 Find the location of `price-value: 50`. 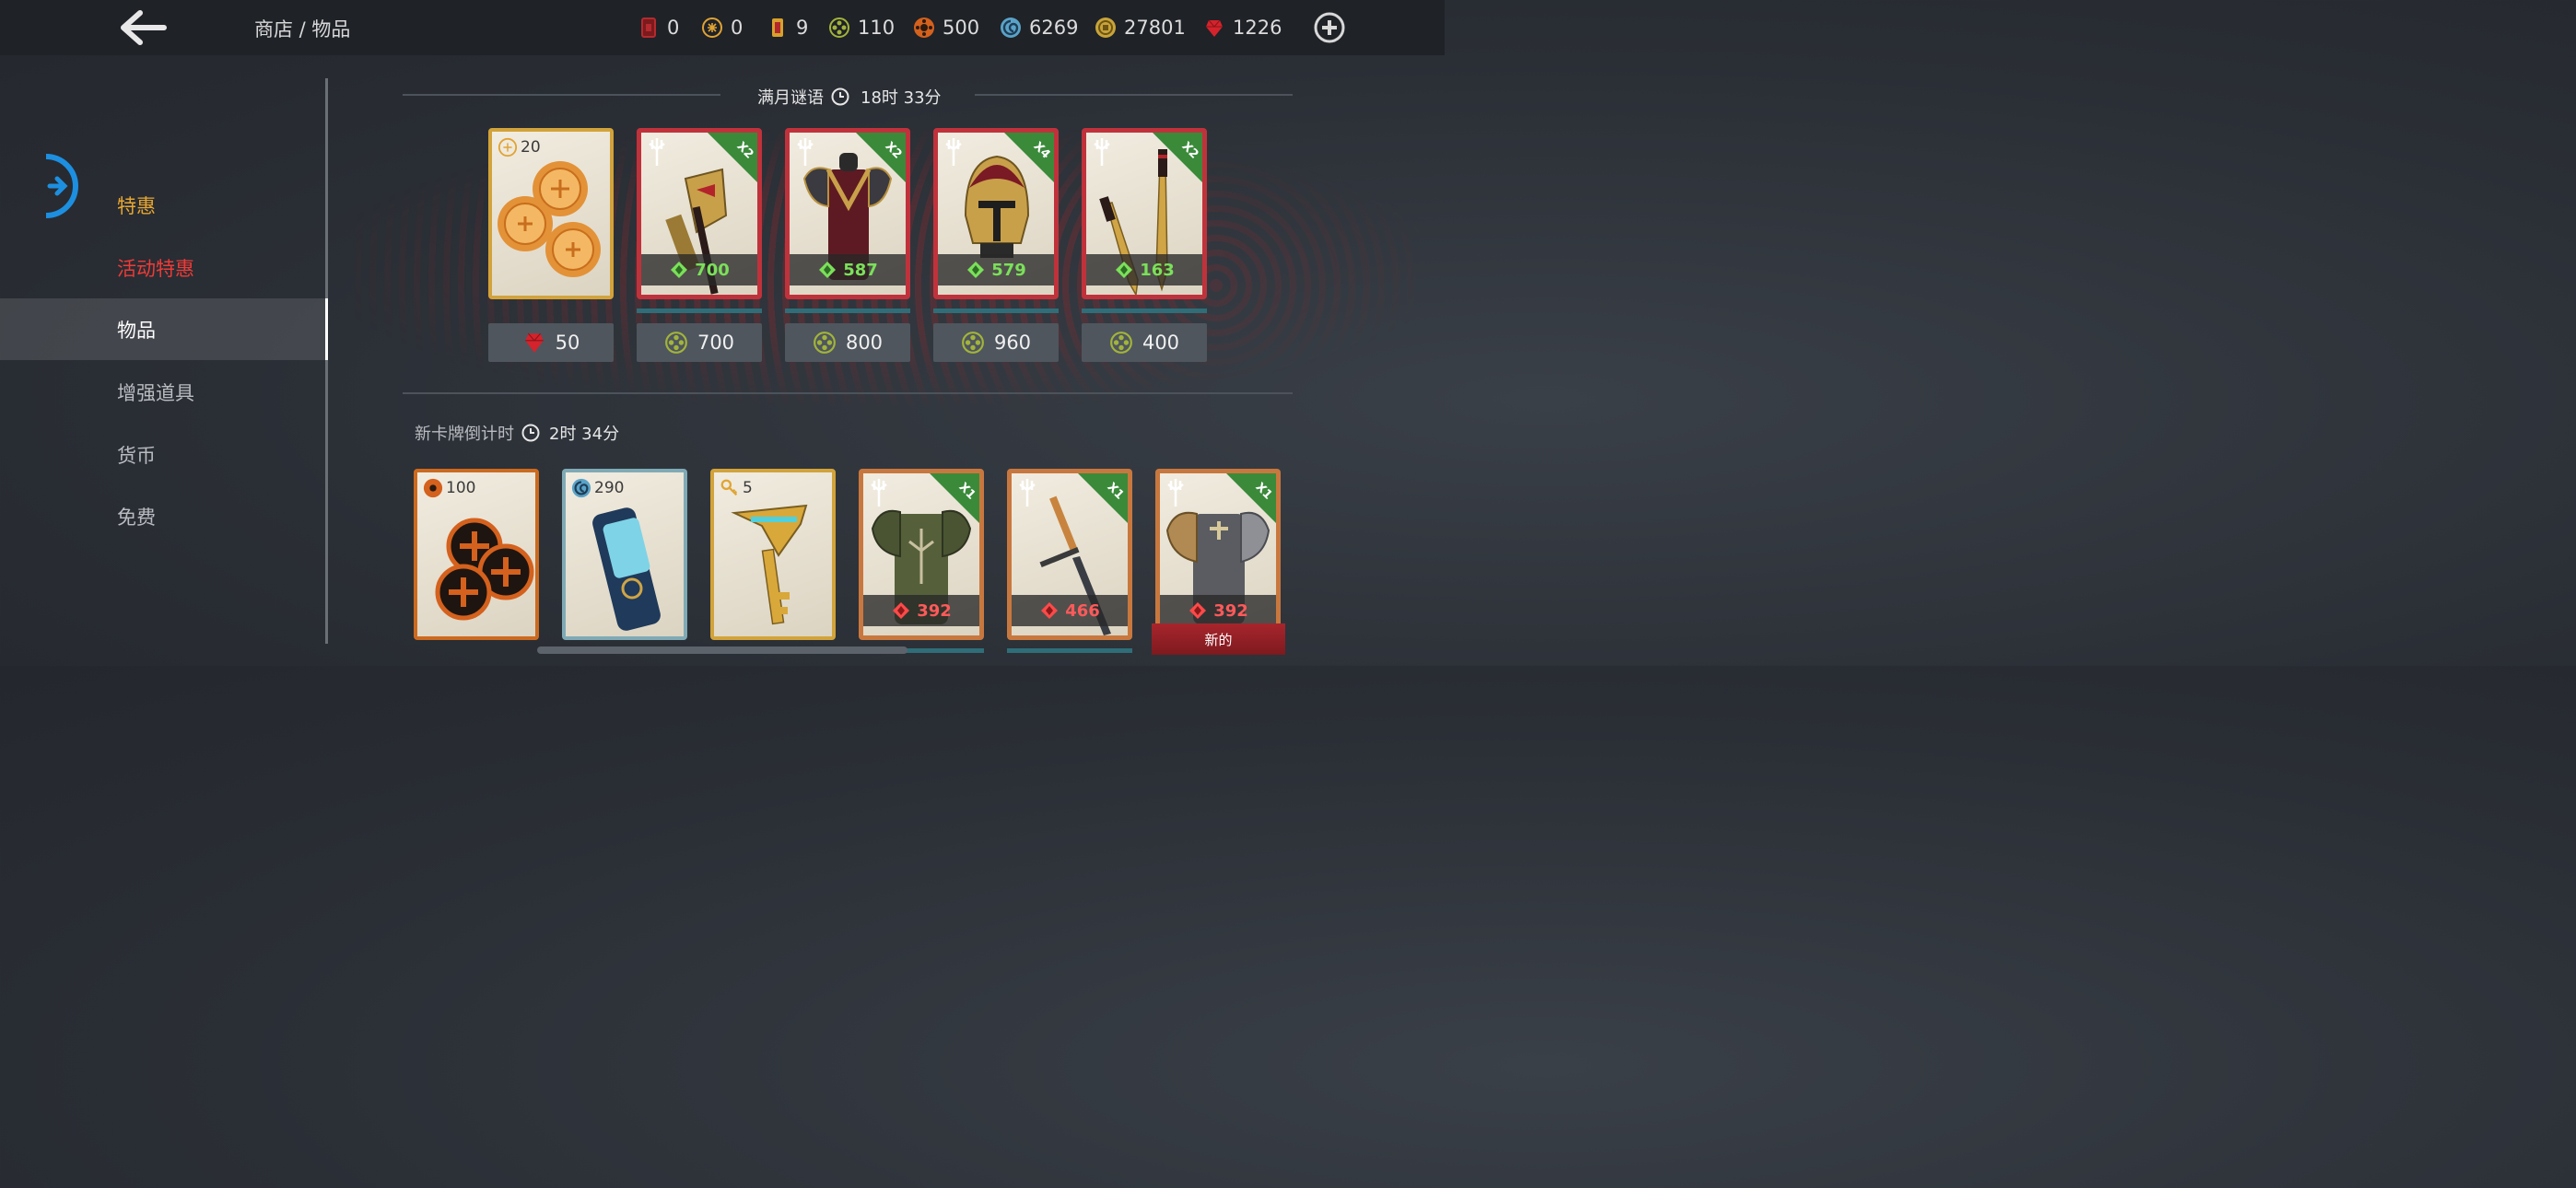

price-value: 50 is located at coordinates (567, 343).